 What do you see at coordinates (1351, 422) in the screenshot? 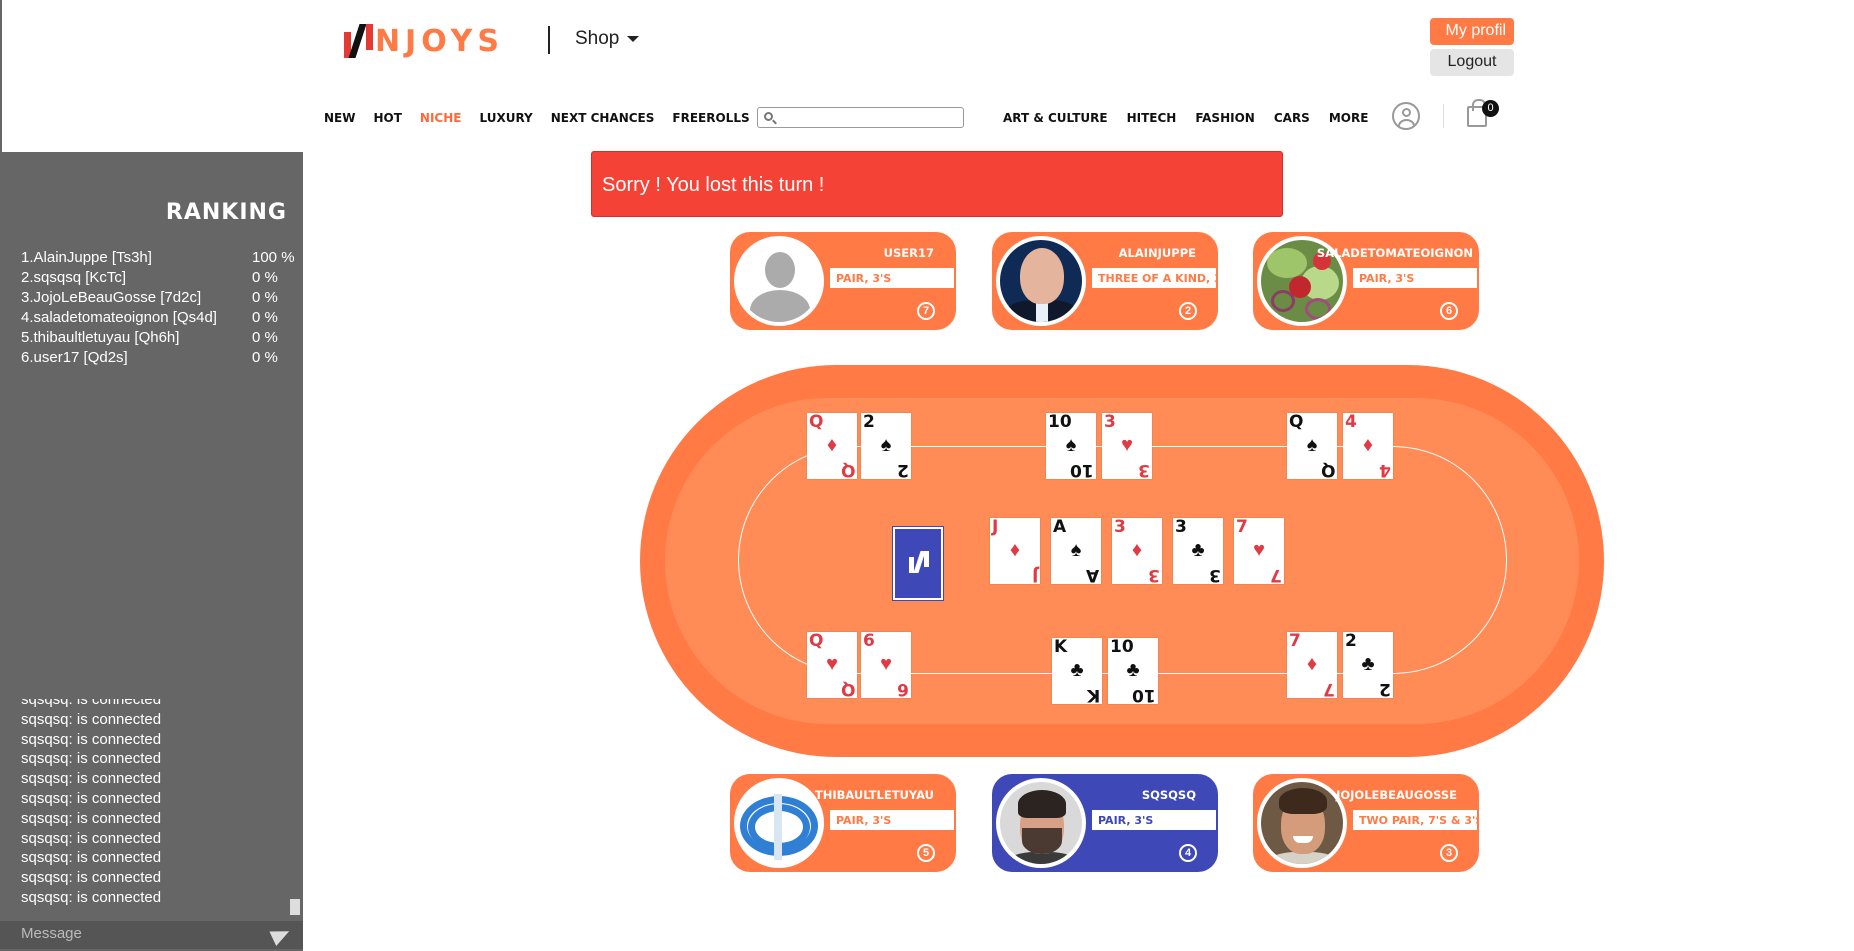
I see `card-rank: 4` at bounding box center [1351, 422].